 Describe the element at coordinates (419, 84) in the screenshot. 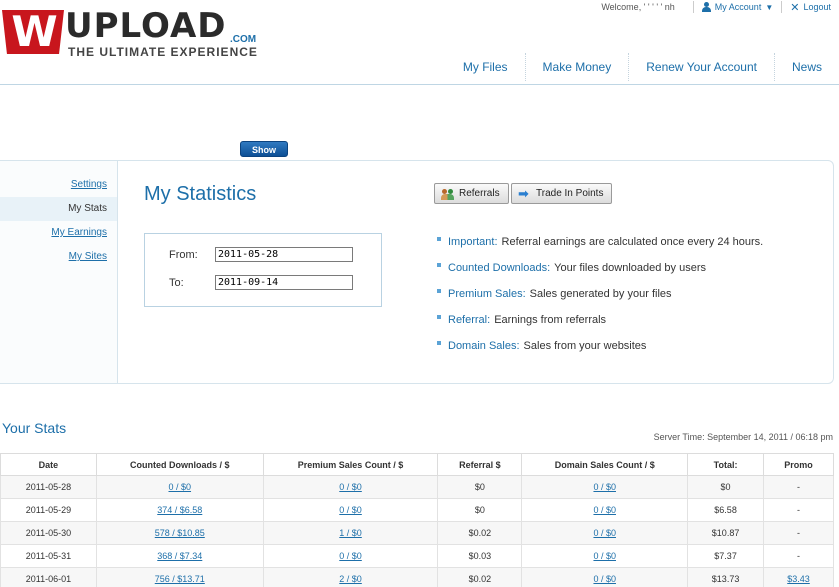

I see `header-divider` at that location.